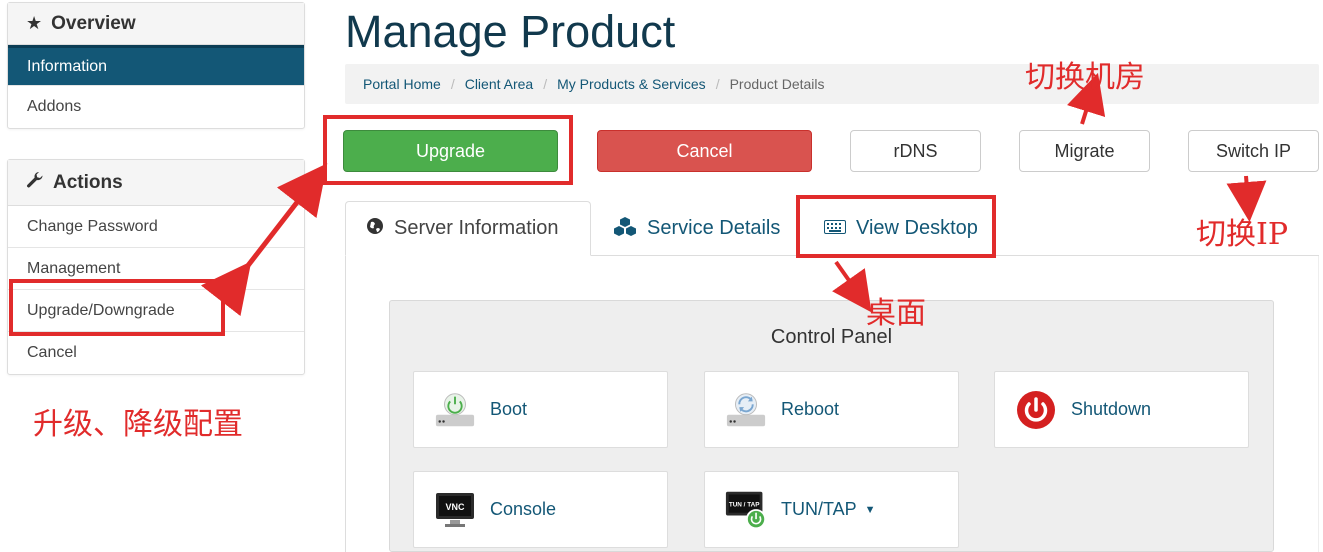  I want to click on double-arrow, so click(264, 240).